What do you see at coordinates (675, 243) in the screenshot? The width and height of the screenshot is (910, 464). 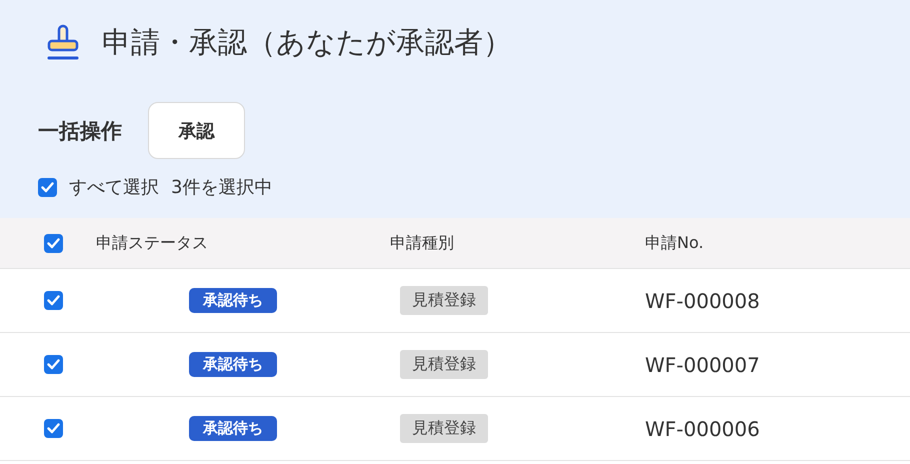 I see `column-header: 申請No.` at bounding box center [675, 243].